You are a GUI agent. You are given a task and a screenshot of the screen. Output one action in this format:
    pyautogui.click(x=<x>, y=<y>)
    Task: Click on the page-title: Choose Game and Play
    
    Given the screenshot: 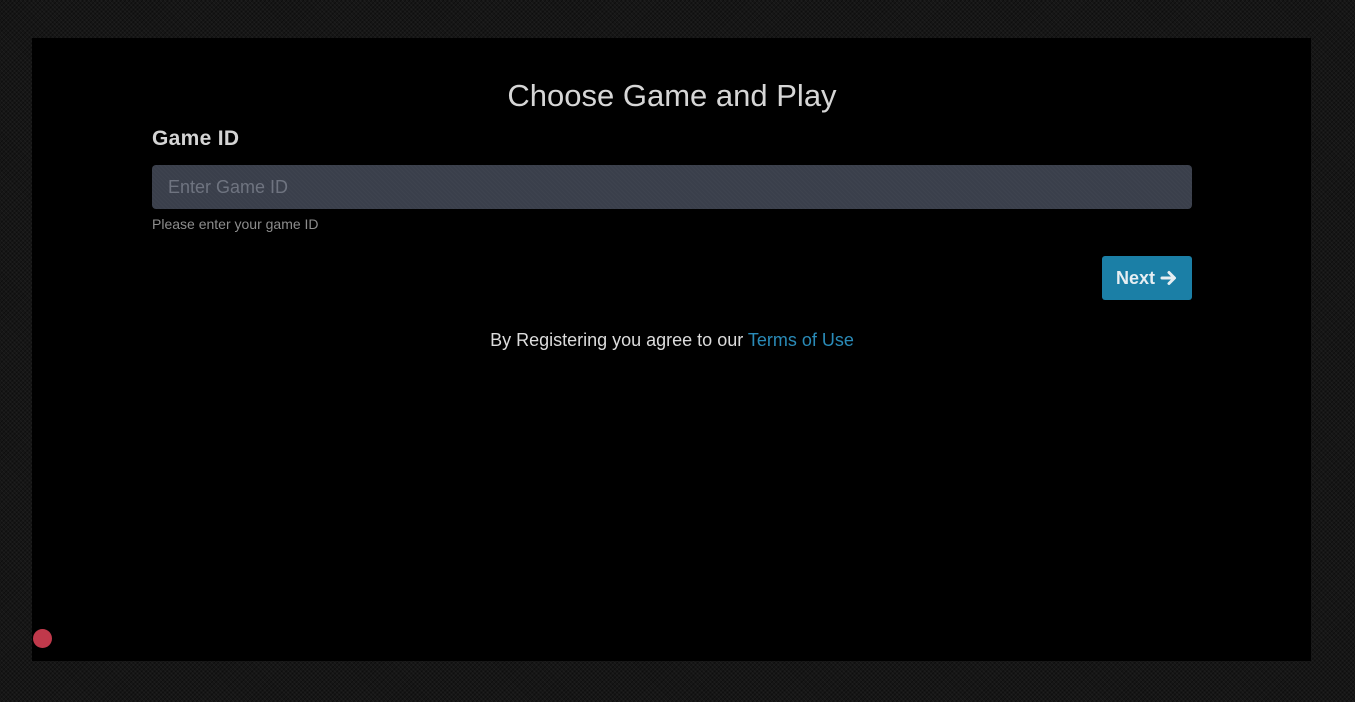 What is the action you would take?
    pyautogui.click(x=672, y=95)
    